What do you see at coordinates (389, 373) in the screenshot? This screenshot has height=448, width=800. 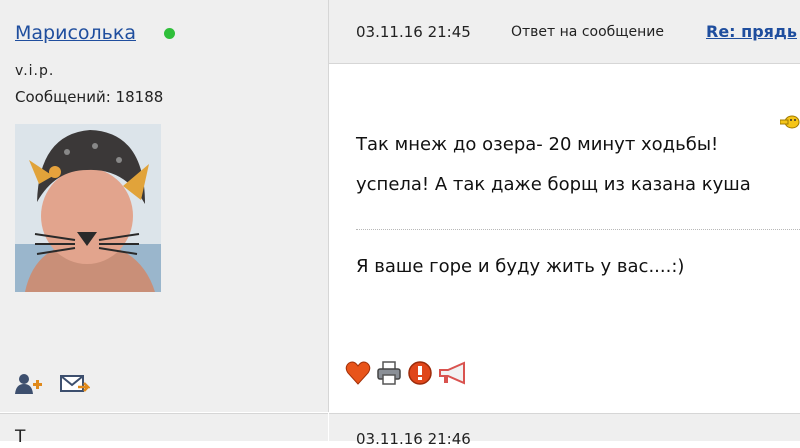 I see `print-icon` at bounding box center [389, 373].